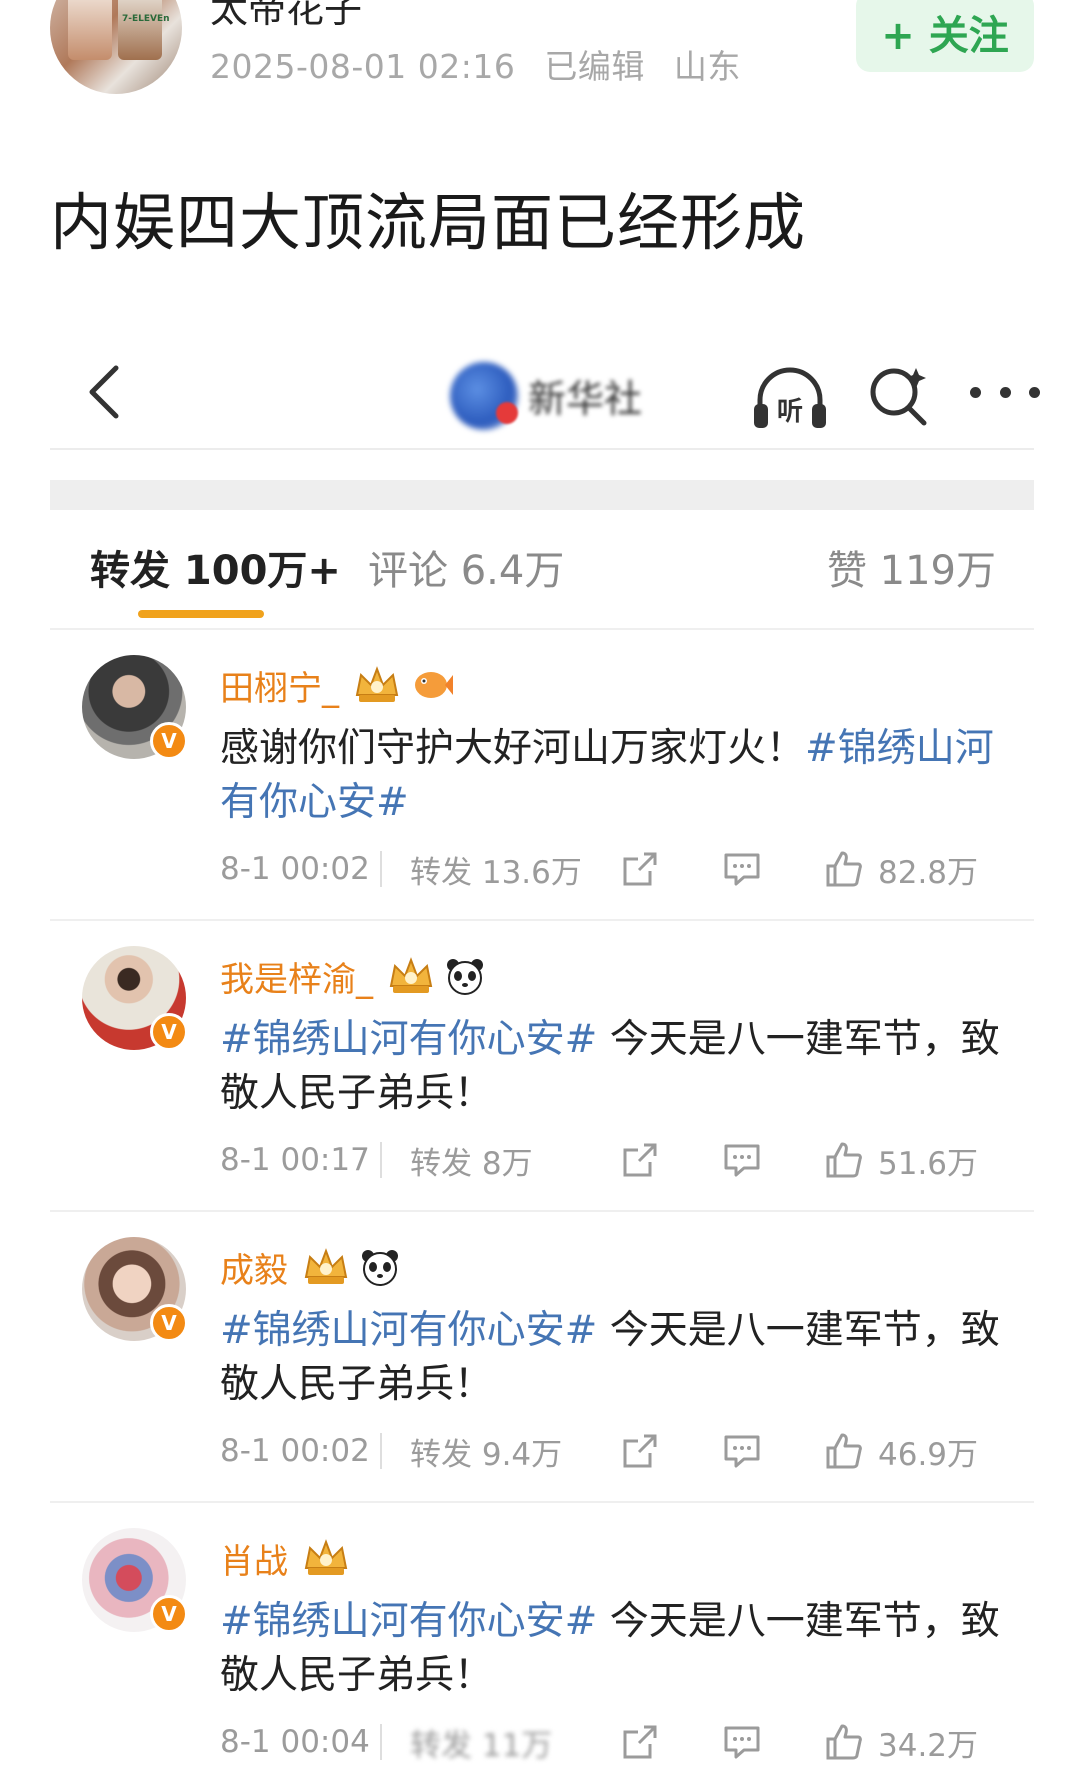 The image size is (1072, 1790). What do you see at coordinates (201, 614) in the screenshot?
I see `active-tab-indicator` at bounding box center [201, 614].